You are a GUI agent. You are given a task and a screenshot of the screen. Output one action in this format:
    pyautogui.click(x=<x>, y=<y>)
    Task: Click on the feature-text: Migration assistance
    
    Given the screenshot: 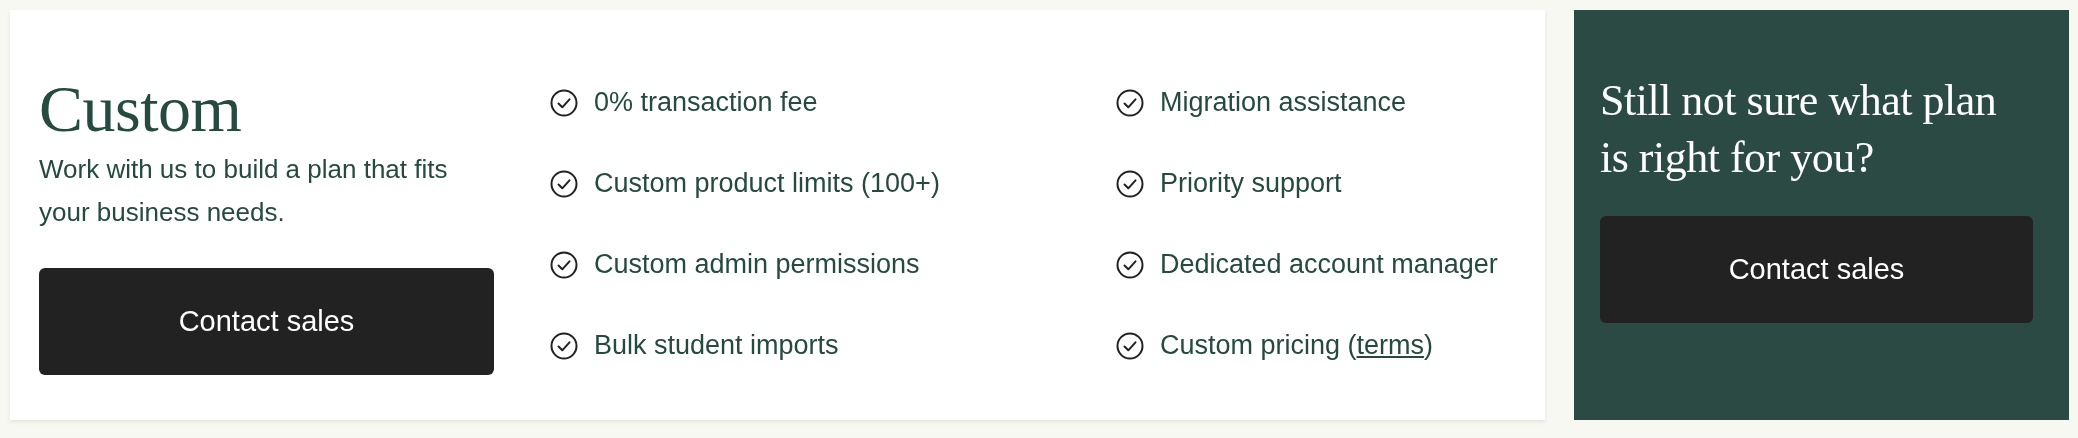 What is the action you would take?
    pyautogui.click(x=1283, y=102)
    